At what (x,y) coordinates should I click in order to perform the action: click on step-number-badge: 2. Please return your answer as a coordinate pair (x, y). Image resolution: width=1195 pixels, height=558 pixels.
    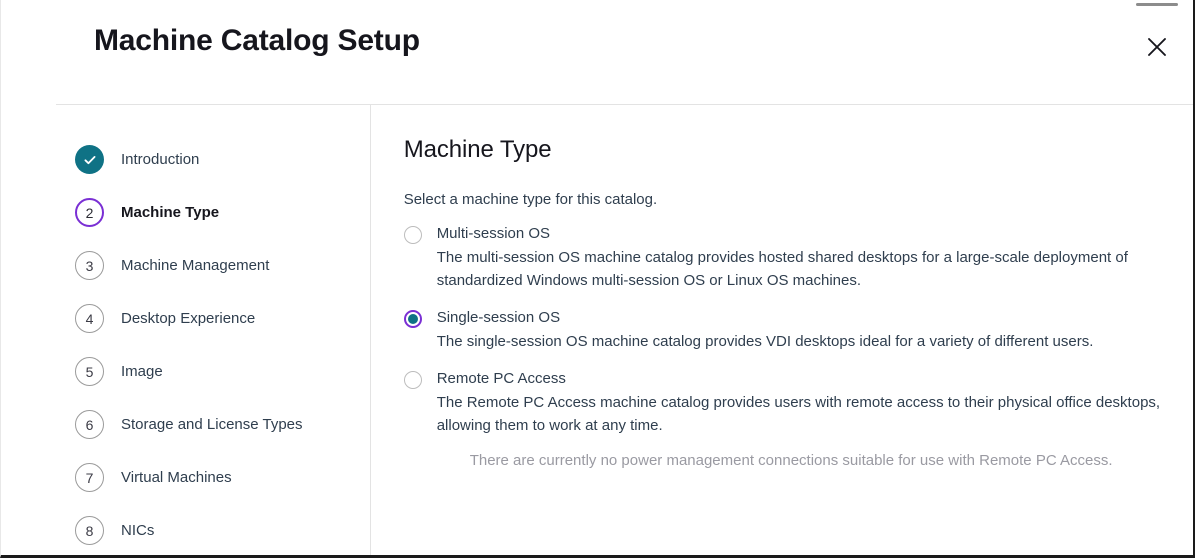
    Looking at the image, I should click on (89, 212).